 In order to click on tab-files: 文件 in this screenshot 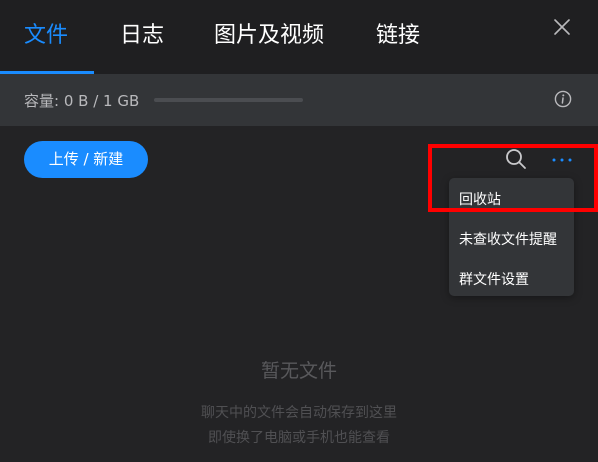, I will do `click(46, 36)`.